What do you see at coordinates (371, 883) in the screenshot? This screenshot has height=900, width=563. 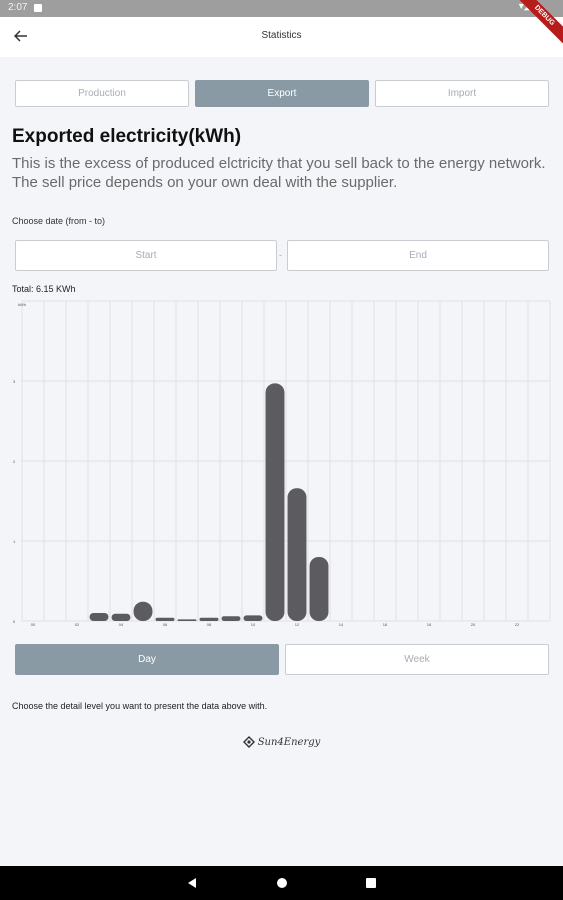 I see `nav-recents-icon` at bounding box center [371, 883].